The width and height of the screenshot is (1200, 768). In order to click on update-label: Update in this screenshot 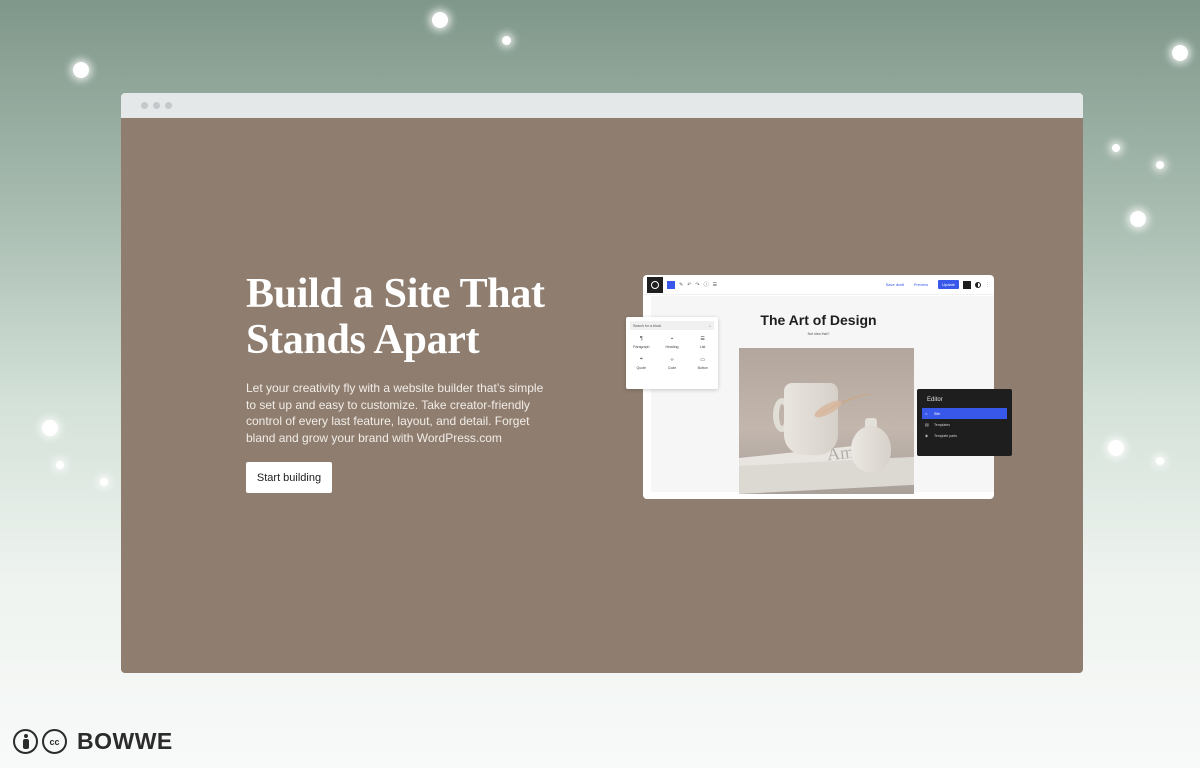, I will do `click(948, 284)`.